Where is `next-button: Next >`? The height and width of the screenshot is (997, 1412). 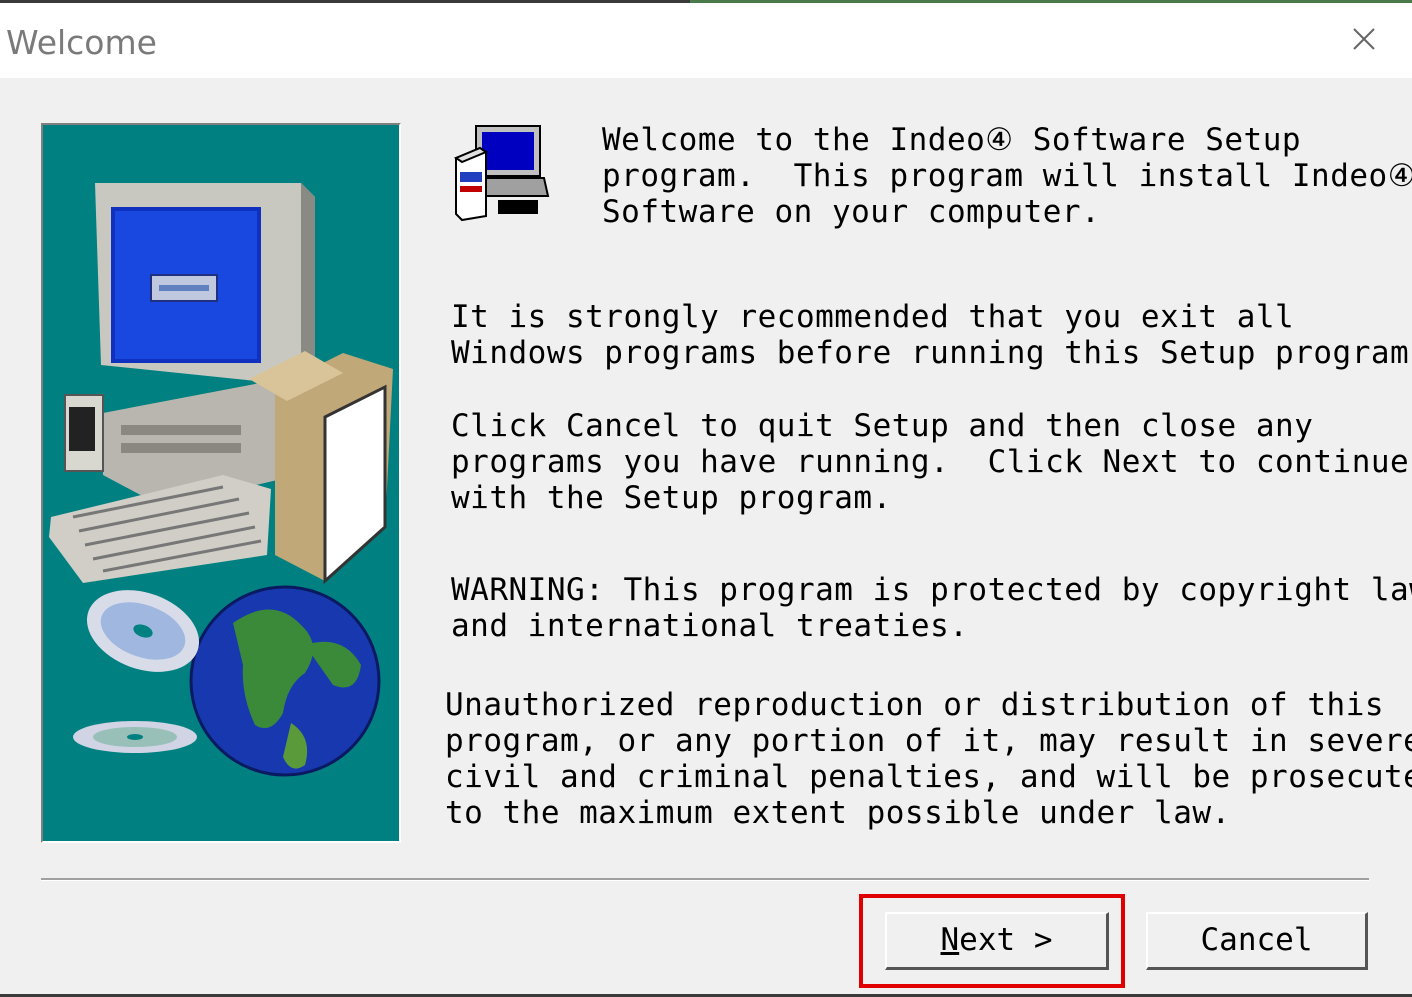 next-button: Next > is located at coordinates (997, 941).